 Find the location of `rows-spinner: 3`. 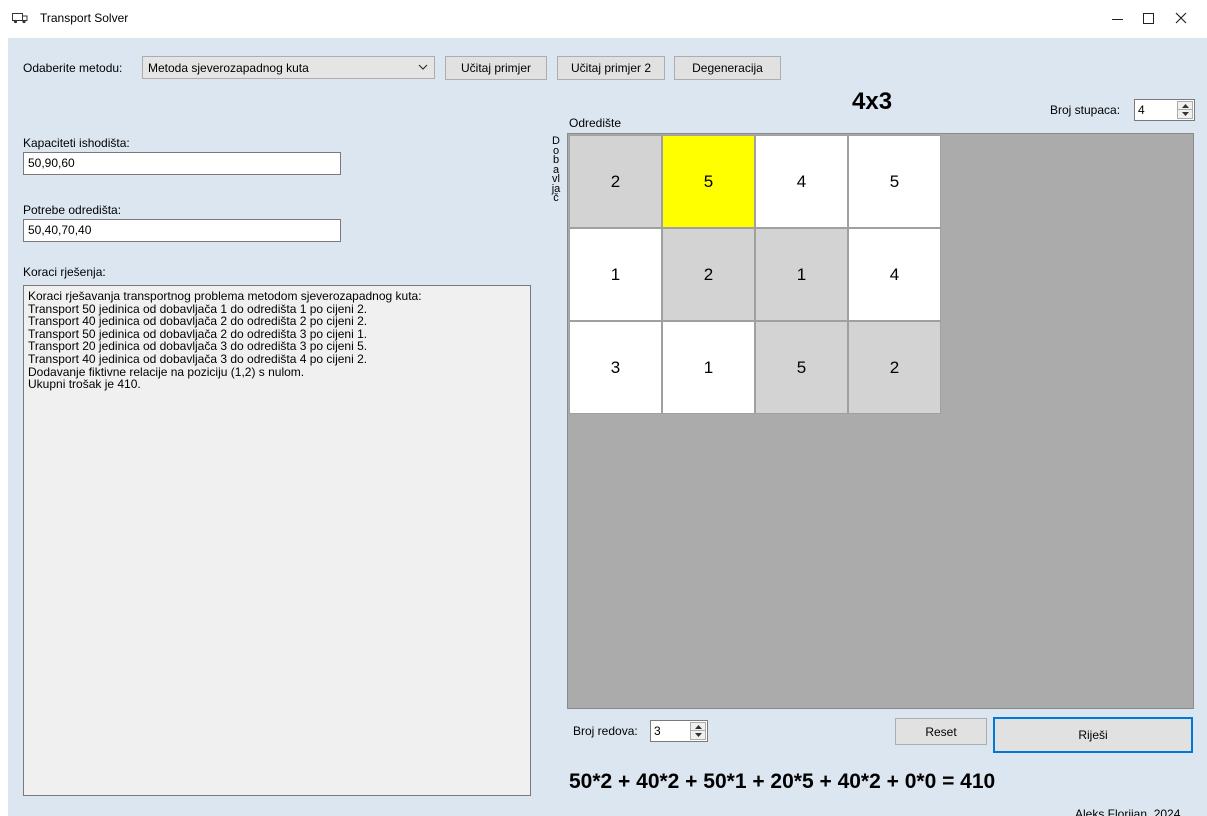

rows-spinner: 3 is located at coordinates (679, 731).